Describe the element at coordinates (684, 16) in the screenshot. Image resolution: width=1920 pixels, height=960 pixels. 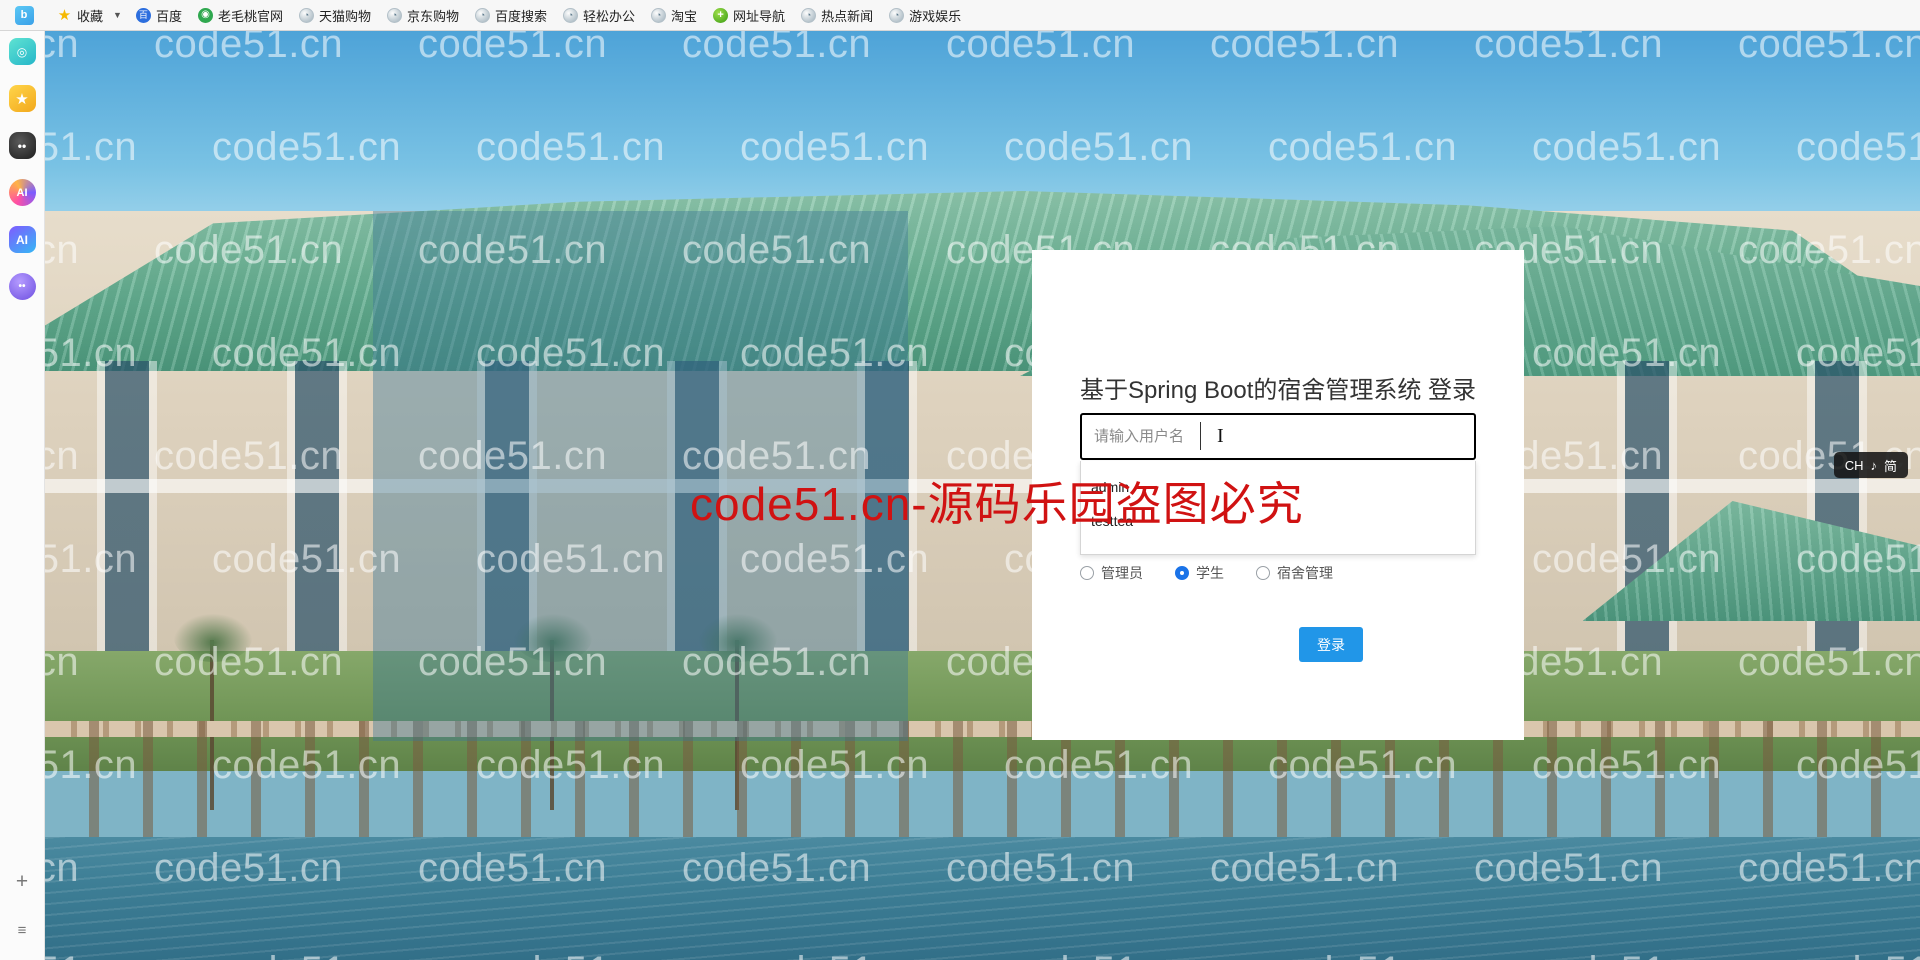
I see `bookmark-label: 淘宝` at that location.